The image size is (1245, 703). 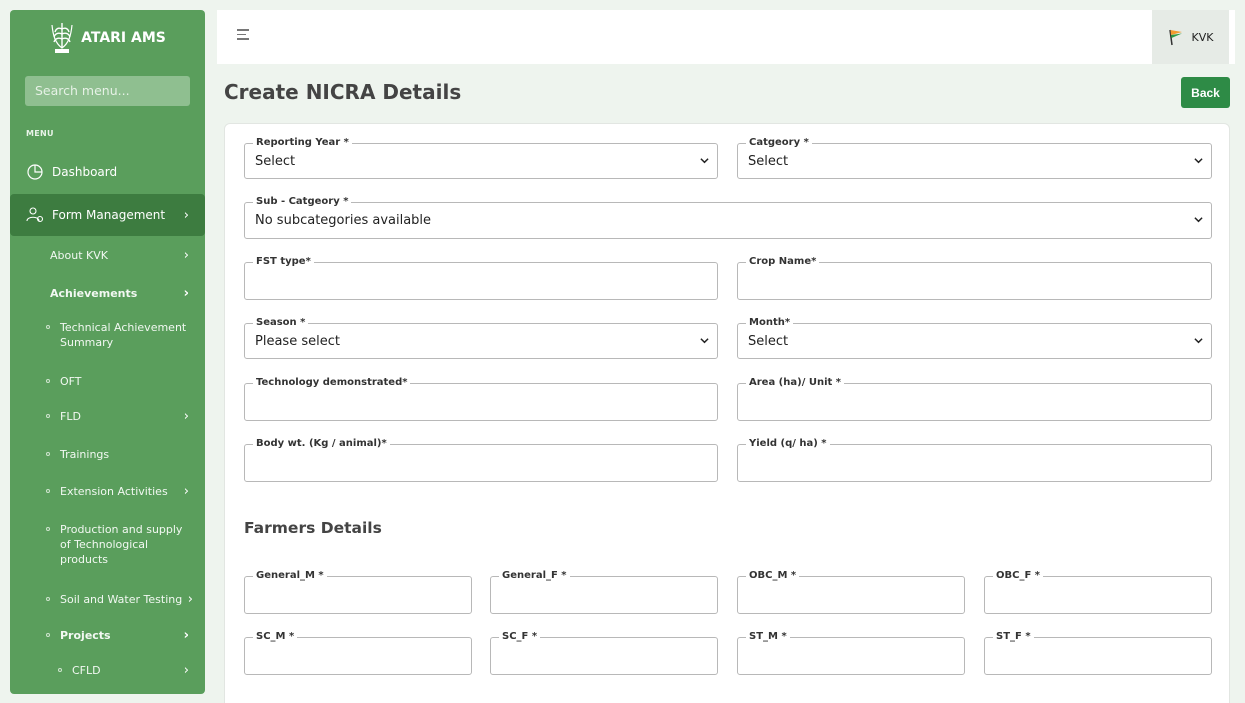 I want to click on field-label: FST type*, so click(x=283, y=262).